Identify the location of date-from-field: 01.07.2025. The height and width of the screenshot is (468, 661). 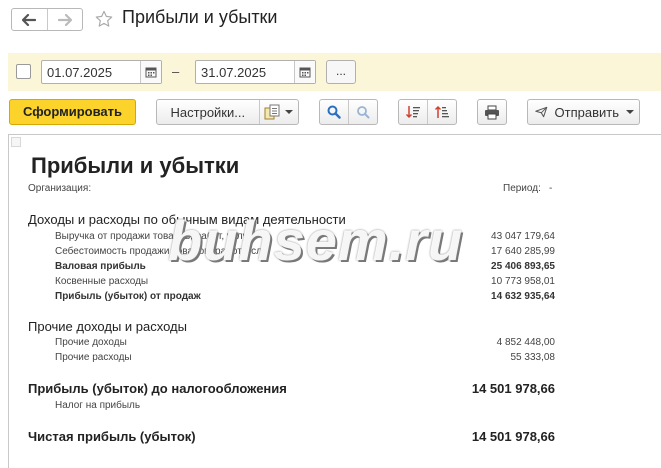
(101, 72).